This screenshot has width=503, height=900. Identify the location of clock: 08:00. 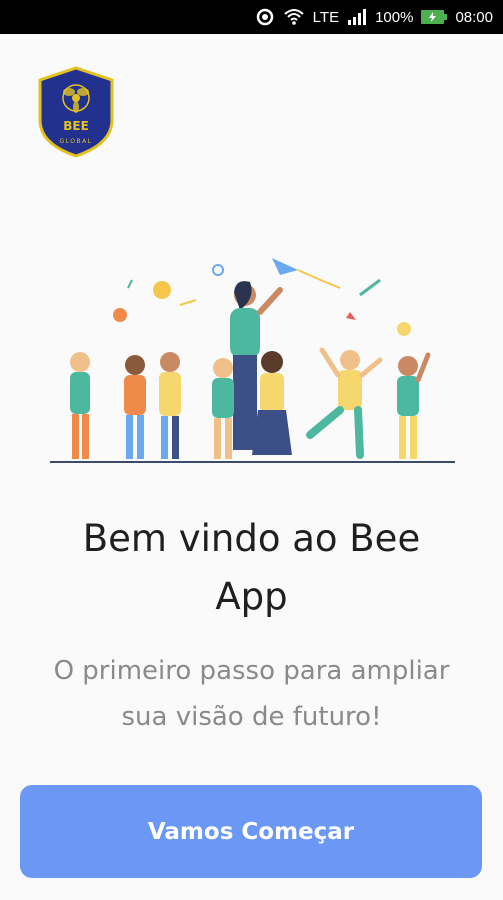
(474, 17).